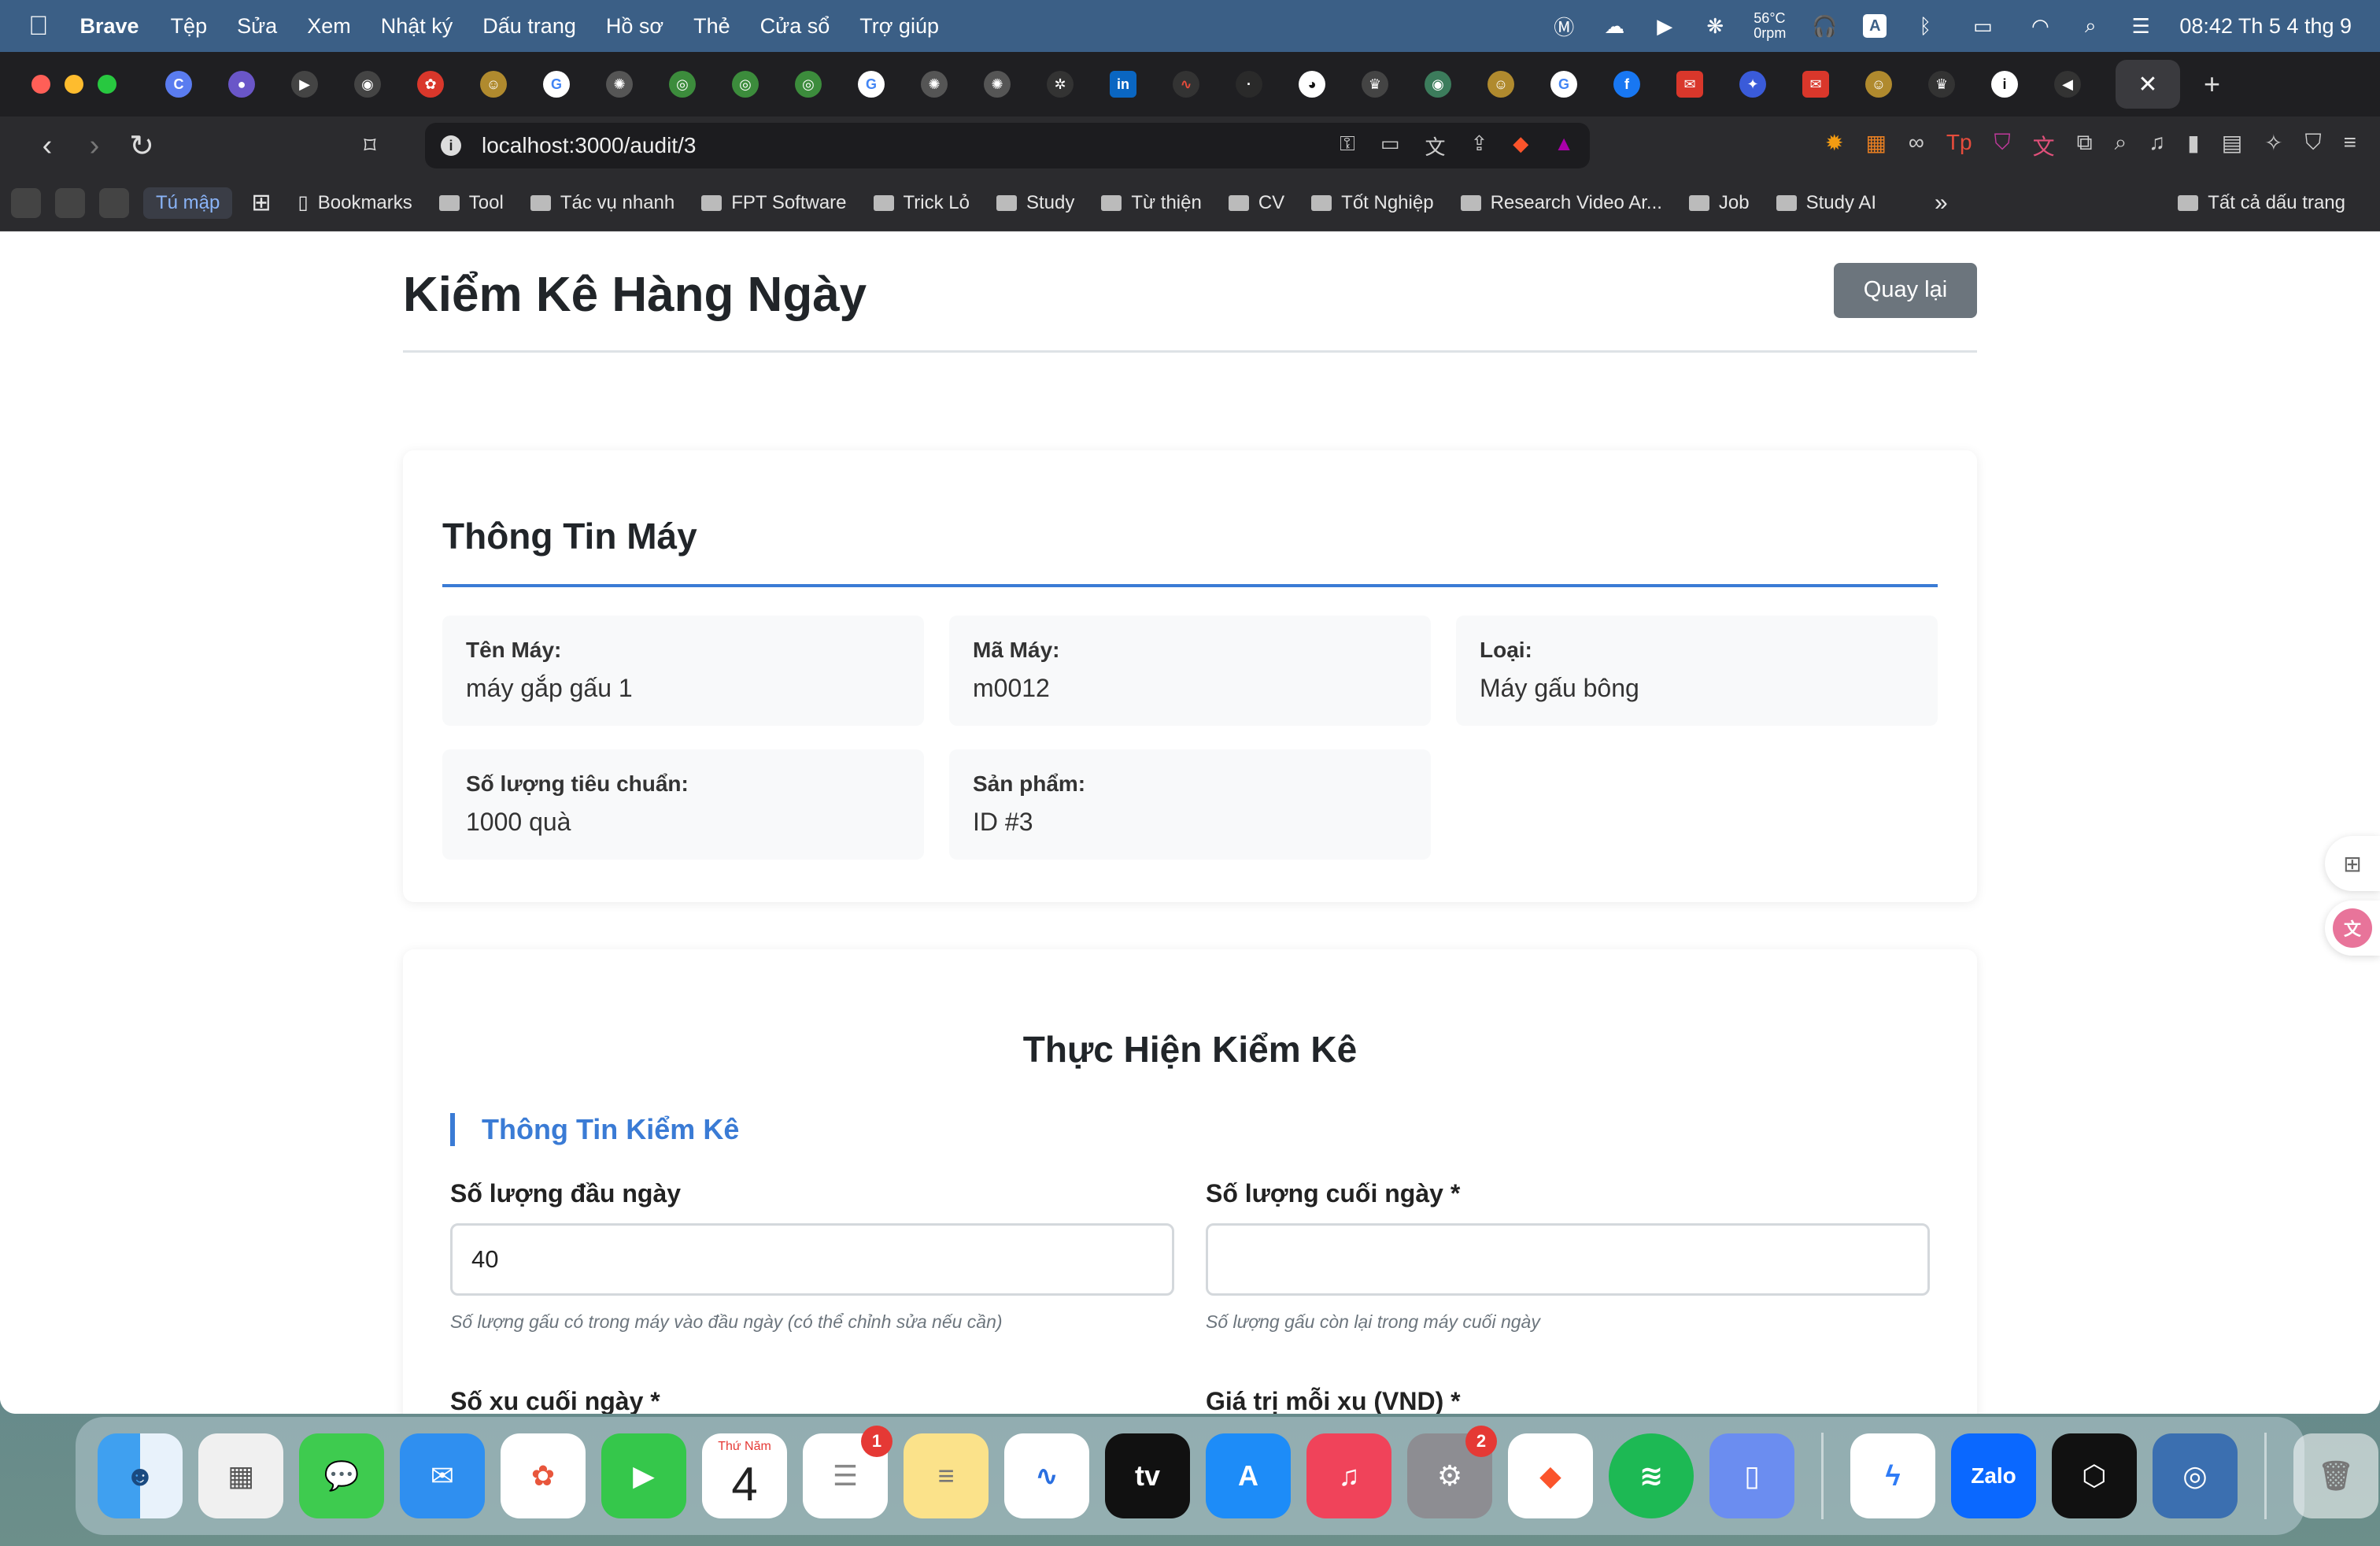  What do you see at coordinates (1905, 290) in the screenshot?
I see `back-button: Quay lại` at bounding box center [1905, 290].